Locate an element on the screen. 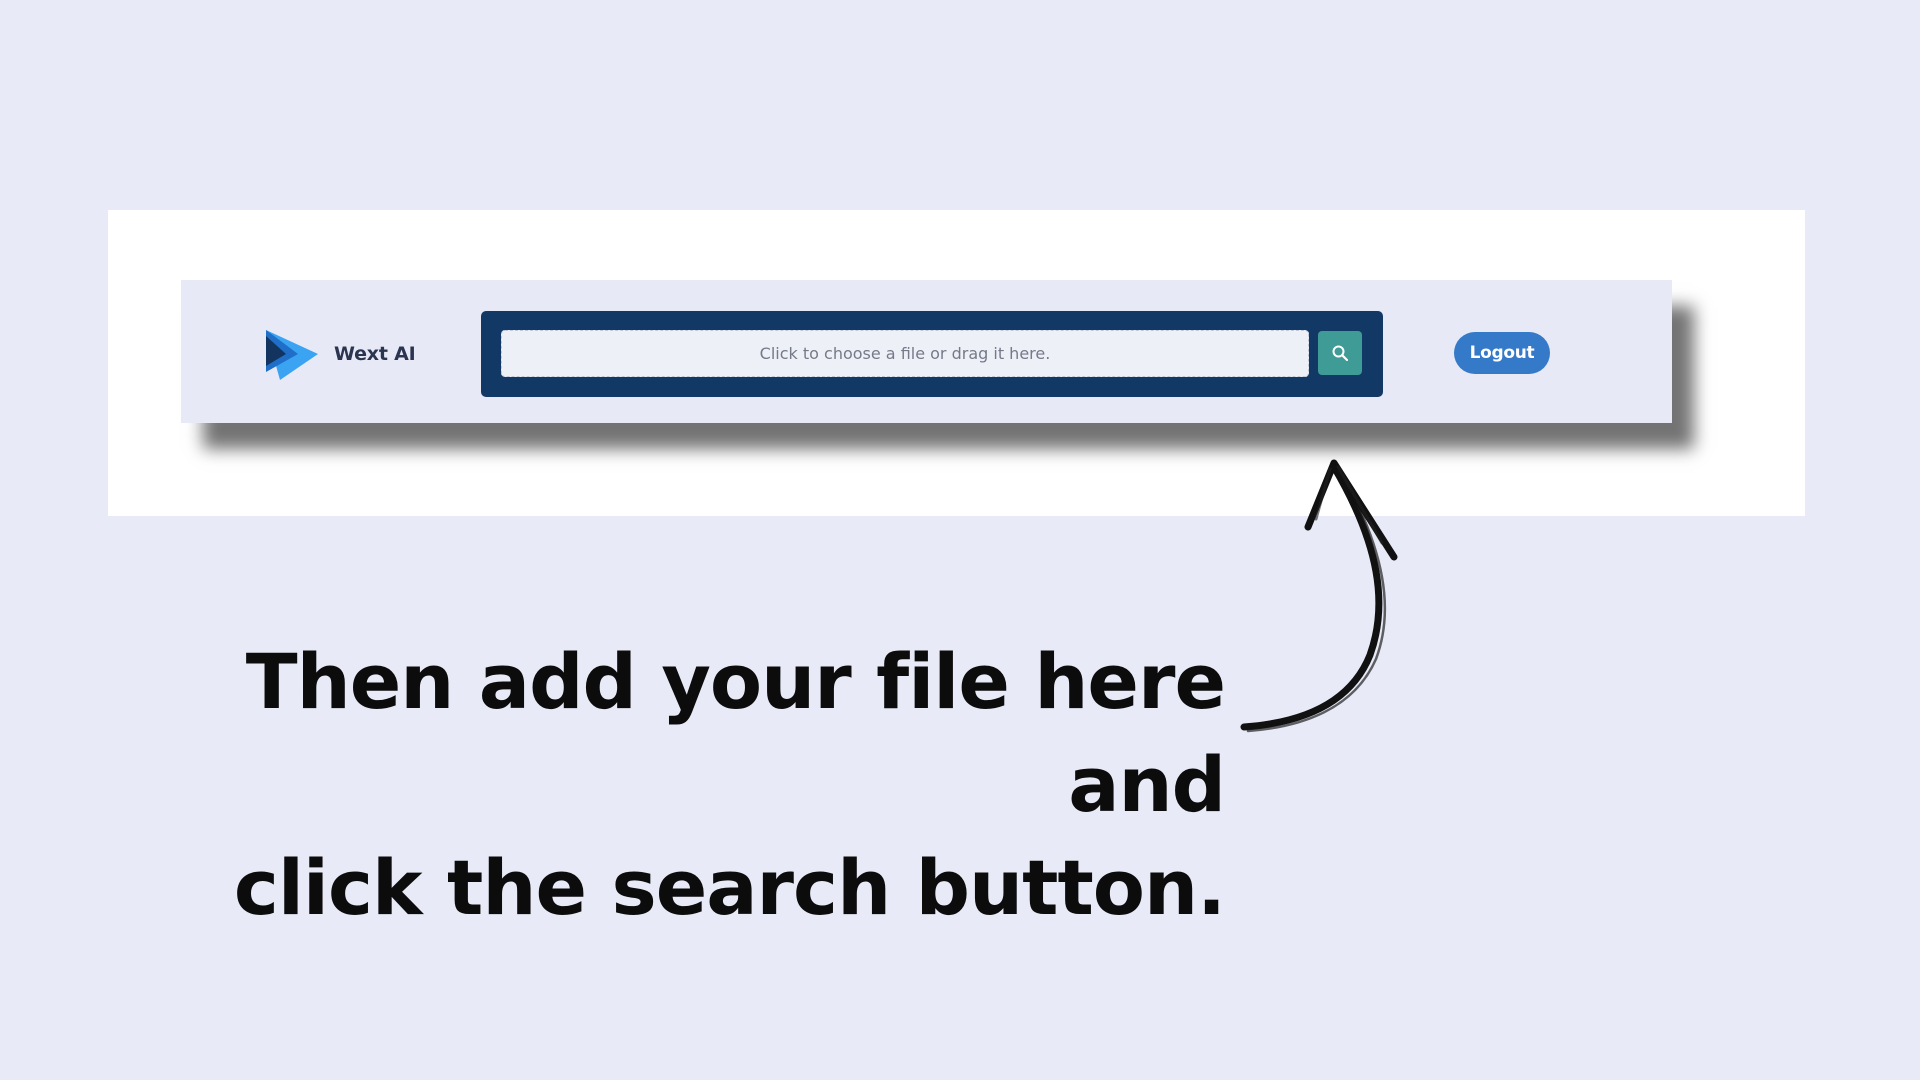 The height and width of the screenshot is (1080, 1920). file-drop-zone: Click to choose a file or drag it here. is located at coordinates (905, 353).